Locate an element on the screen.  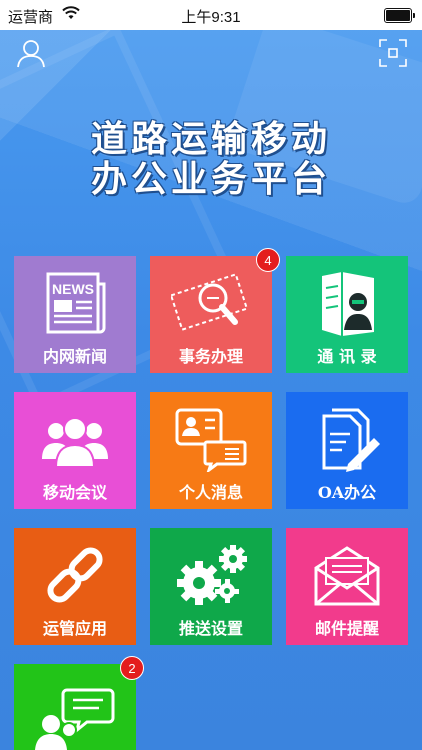
tile-label: 通 讯 录 is located at coordinates (347, 356).